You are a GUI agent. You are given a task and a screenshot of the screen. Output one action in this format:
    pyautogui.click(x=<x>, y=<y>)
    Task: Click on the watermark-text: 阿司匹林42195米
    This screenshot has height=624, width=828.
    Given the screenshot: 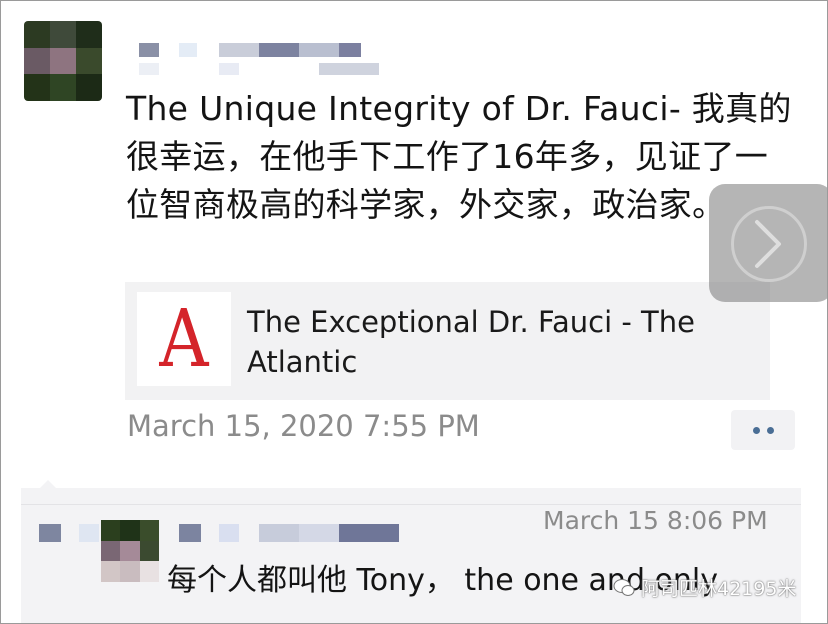 What is the action you would take?
    pyautogui.click(x=719, y=589)
    